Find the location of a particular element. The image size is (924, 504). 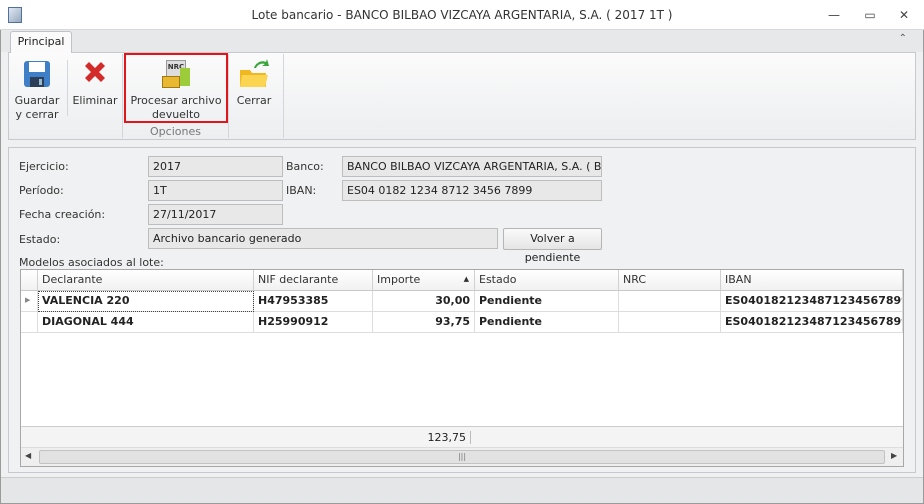

volver-a-pendiente-button: Volver a pendiente is located at coordinates (552, 246).